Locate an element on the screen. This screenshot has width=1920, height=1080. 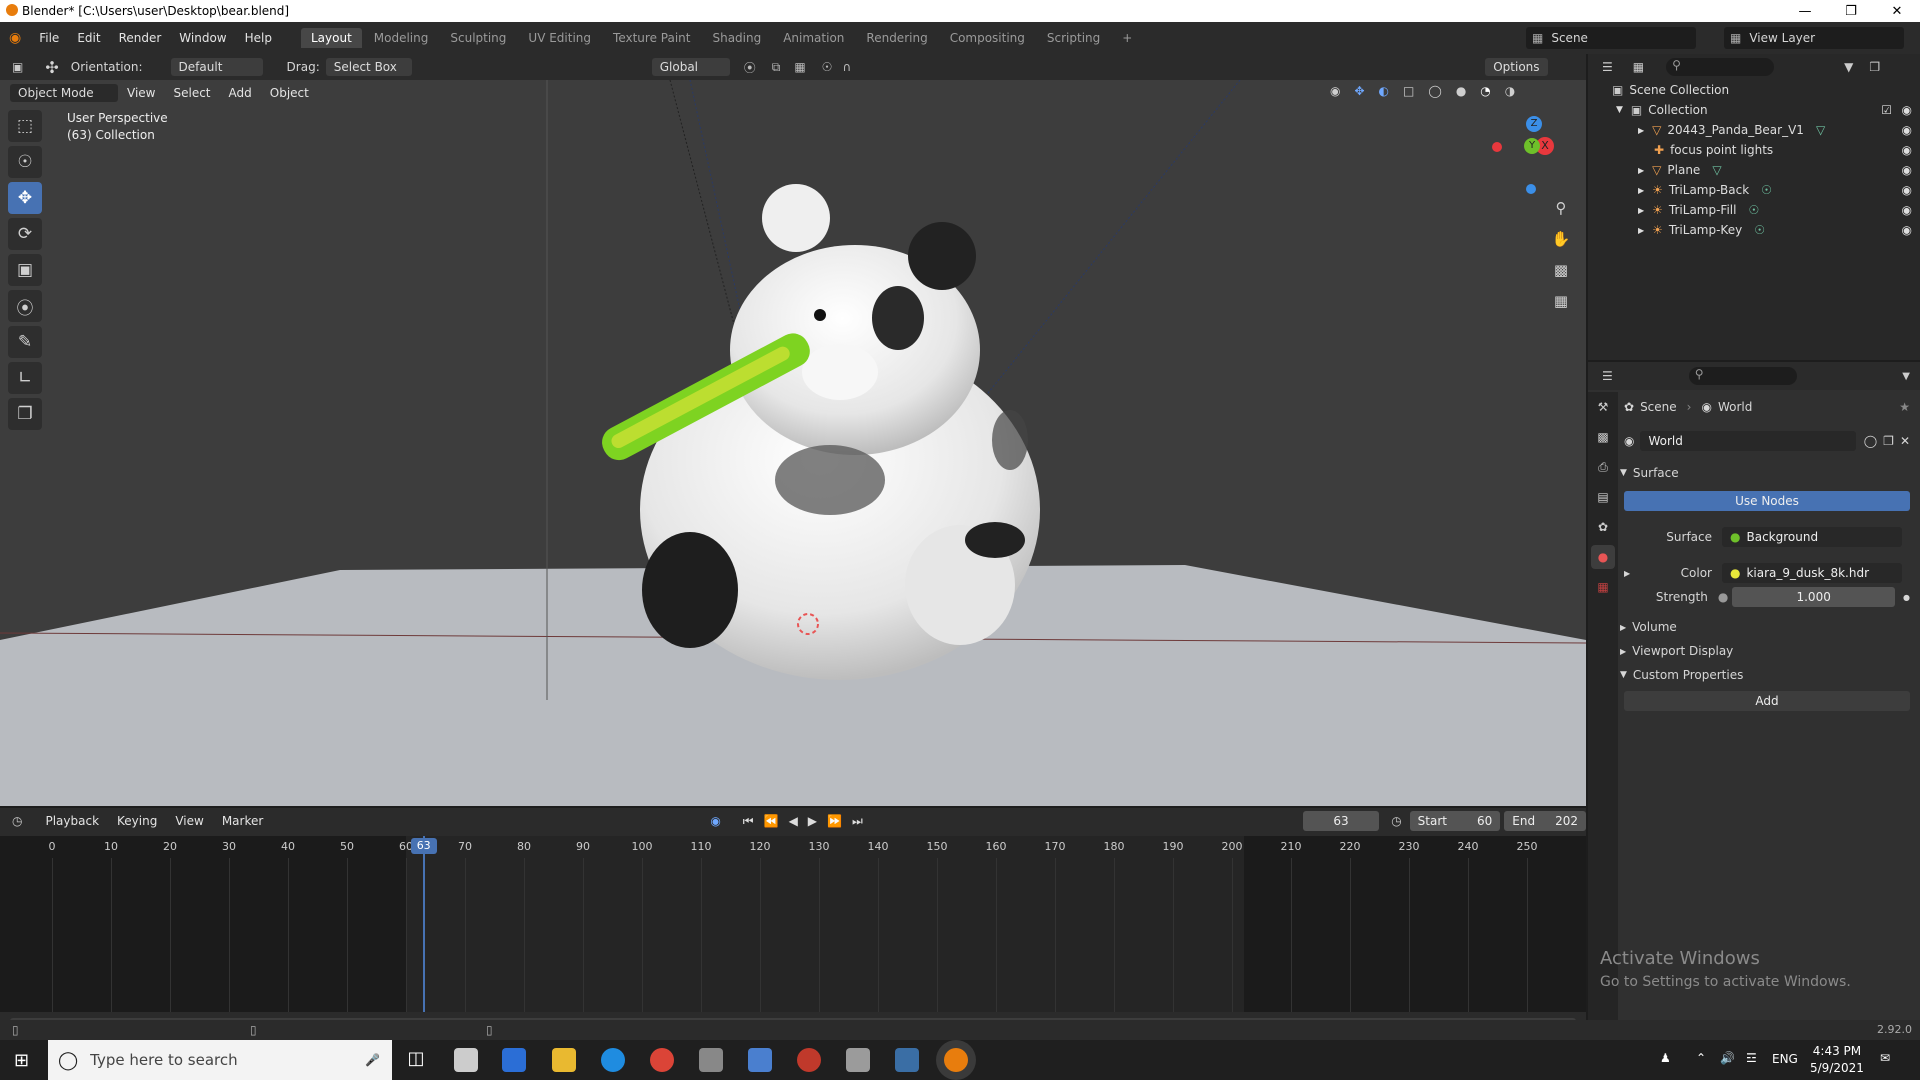
auto-keying-icon: ◉ is located at coordinates (715, 821).